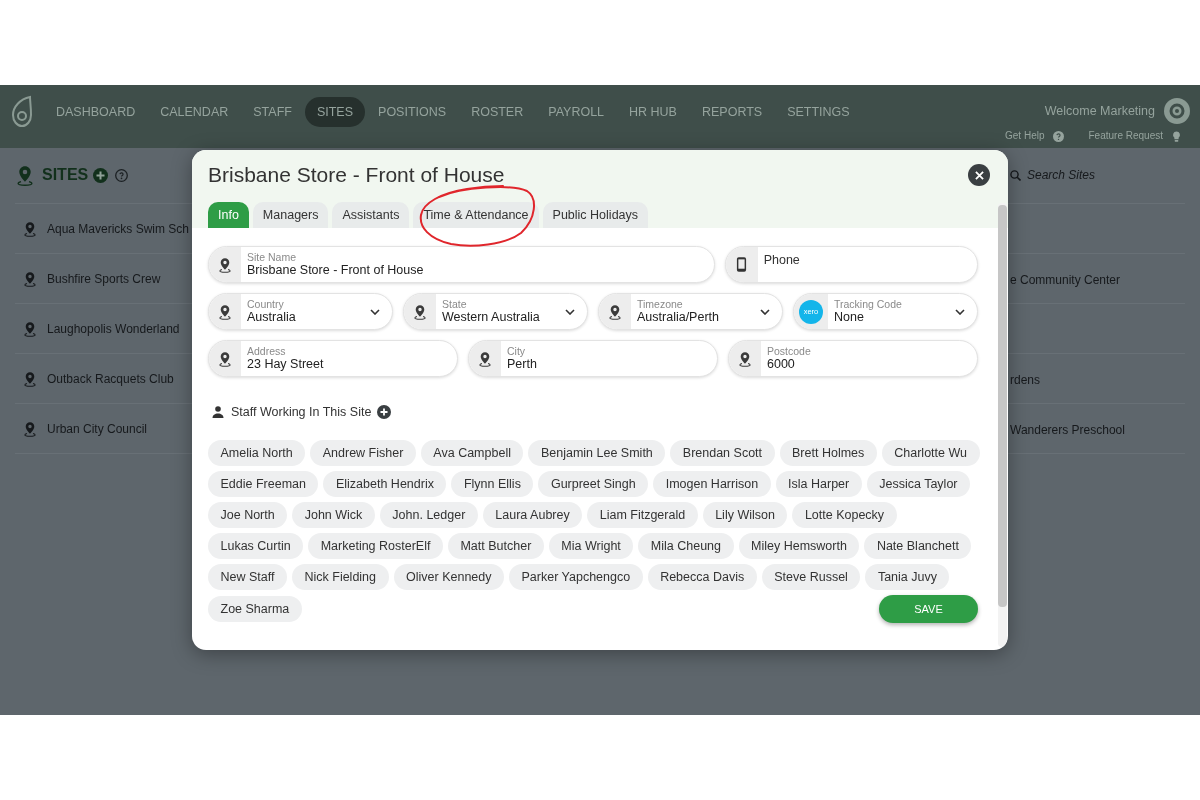 The height and width of the screenshot is (800, 1200). I want to click on tab: Time & Attendance, so click(476, 215).